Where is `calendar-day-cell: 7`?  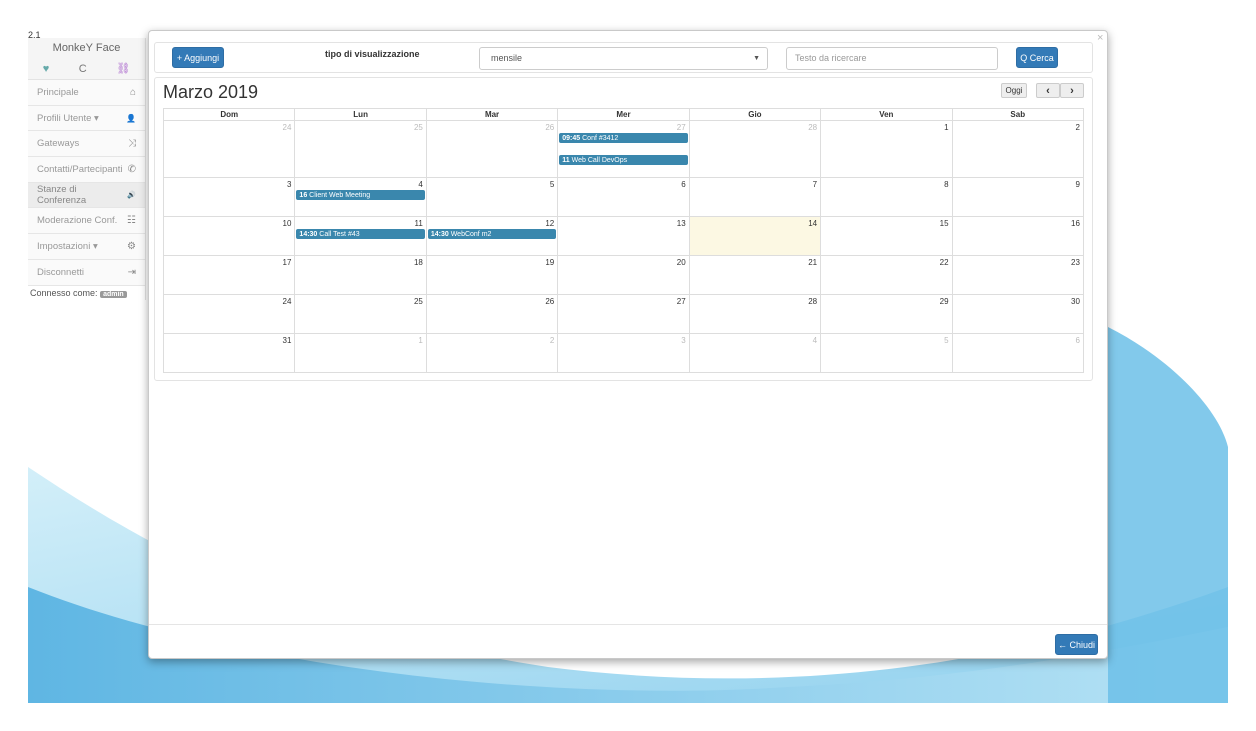 calendar-day-cell: 7 is located at coordinates (756, 197).